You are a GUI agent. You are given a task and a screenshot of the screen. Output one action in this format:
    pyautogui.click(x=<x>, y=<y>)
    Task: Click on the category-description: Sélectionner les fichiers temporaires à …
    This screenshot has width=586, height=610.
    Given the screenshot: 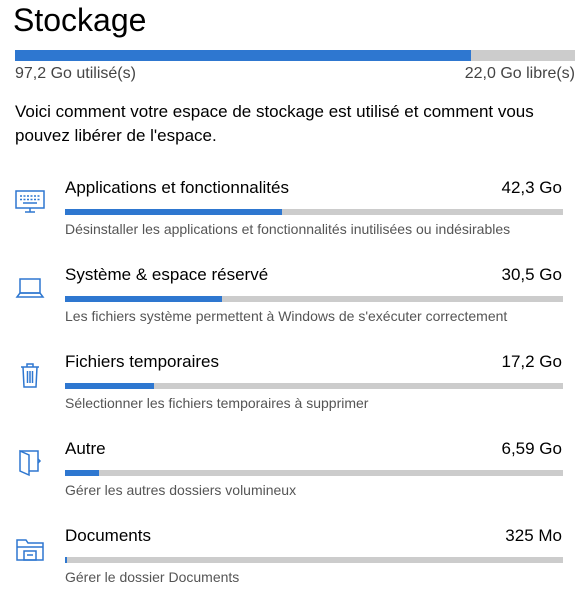 What is the action you would take?
    pyautogui.click(x=217, y=403)
    